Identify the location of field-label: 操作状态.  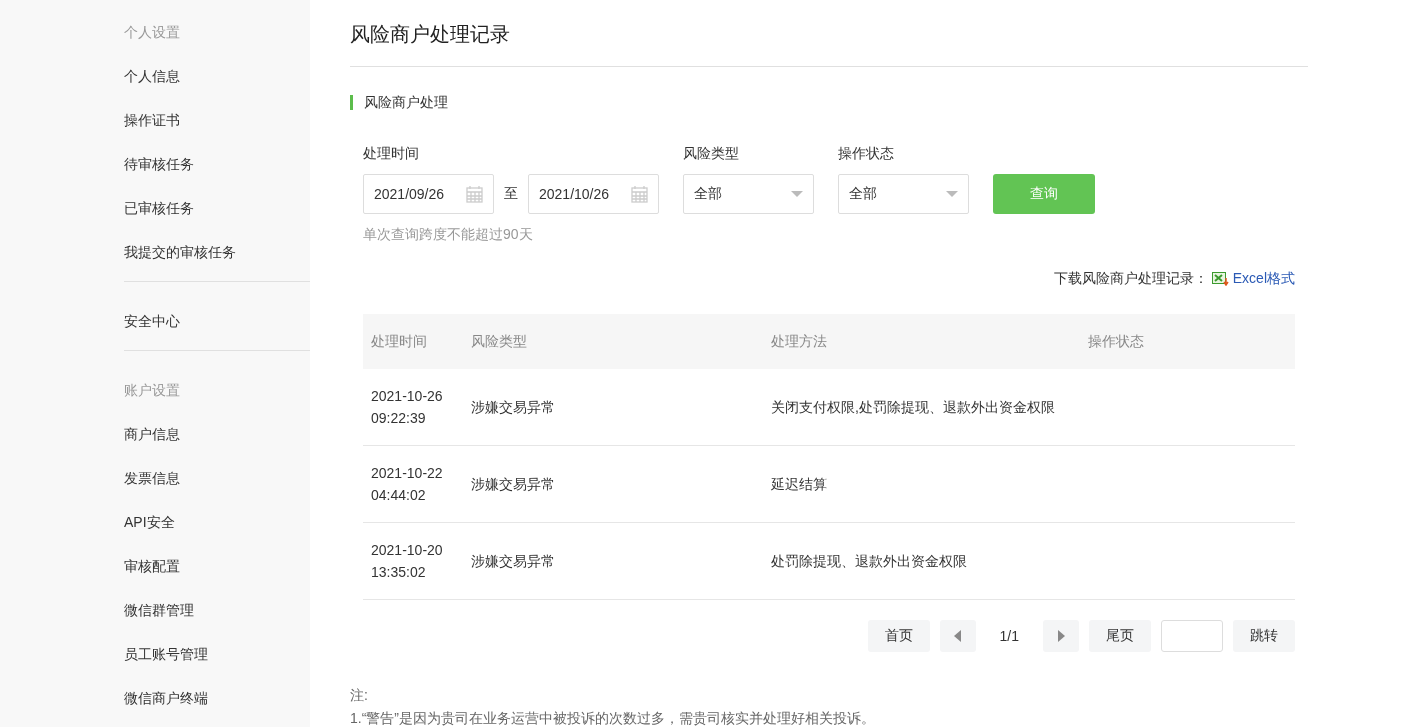
(866, 153).